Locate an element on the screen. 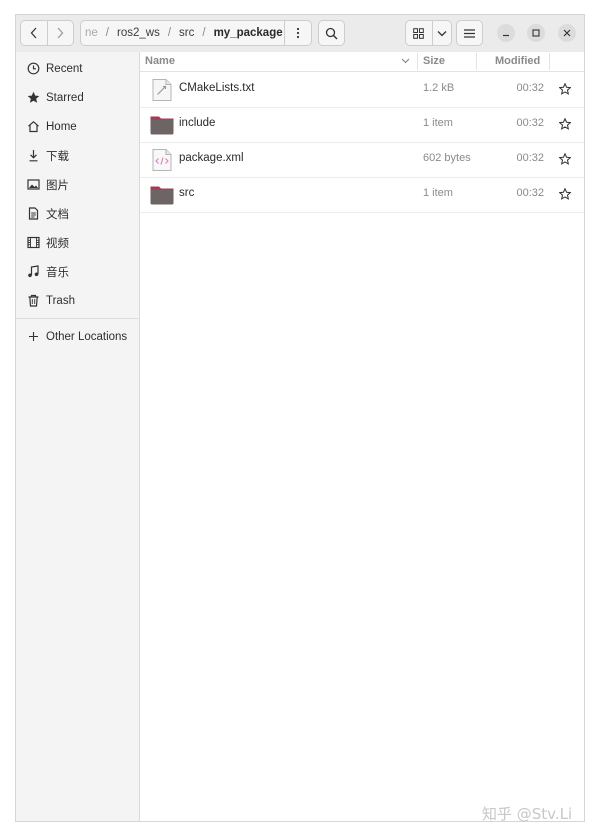  file-row: CMakeLists.txt 1.2 kB 00:32 is located at coordinates (362, 90).